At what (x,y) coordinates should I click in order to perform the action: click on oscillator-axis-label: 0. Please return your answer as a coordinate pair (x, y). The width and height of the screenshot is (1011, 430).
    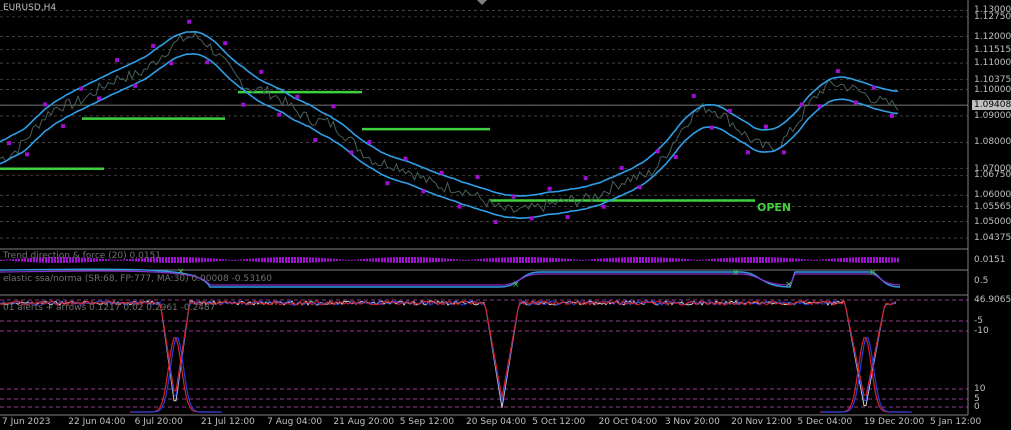
    Looking at the image, I should click on (977, 407).